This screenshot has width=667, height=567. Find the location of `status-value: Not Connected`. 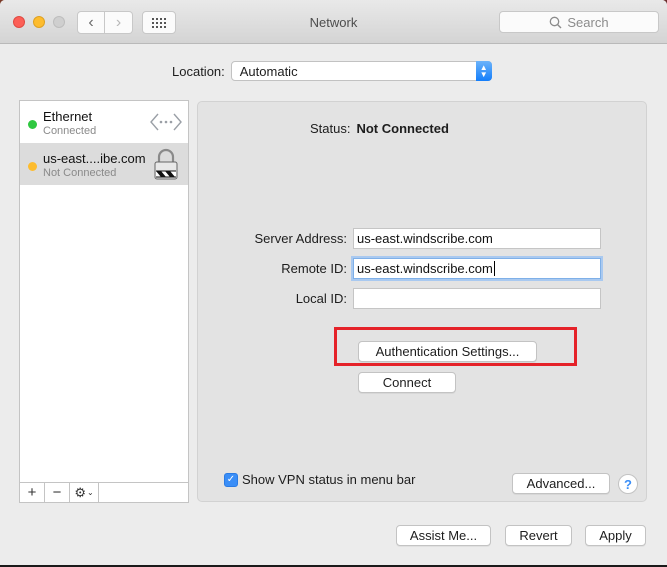

status-value: Not Connected is located at coordinates (402, 128).